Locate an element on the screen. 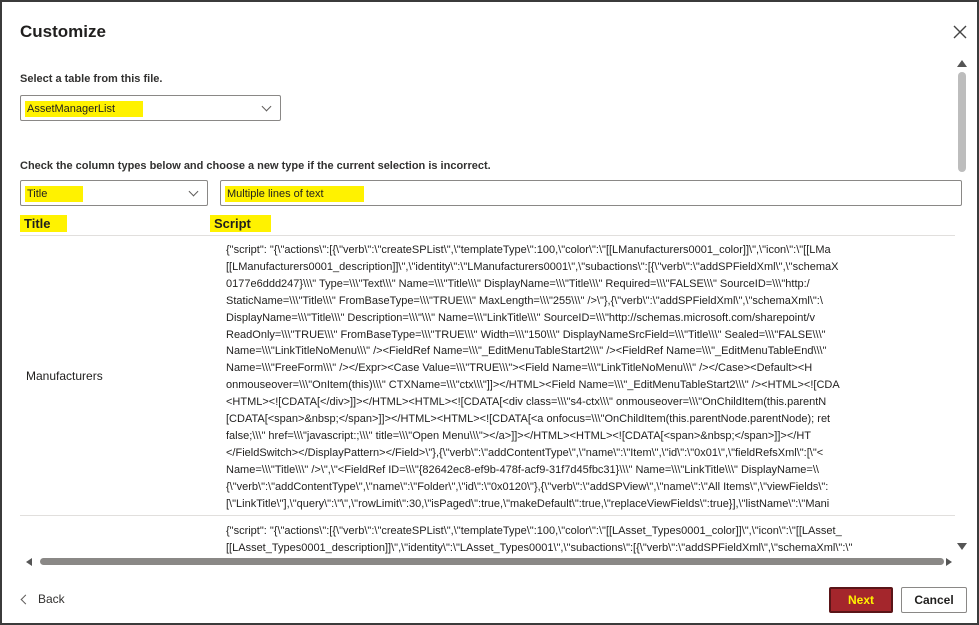 This screenshot has height=625, width=979. title-column-type-dropdown: Title is located at coordinates (114, 193).